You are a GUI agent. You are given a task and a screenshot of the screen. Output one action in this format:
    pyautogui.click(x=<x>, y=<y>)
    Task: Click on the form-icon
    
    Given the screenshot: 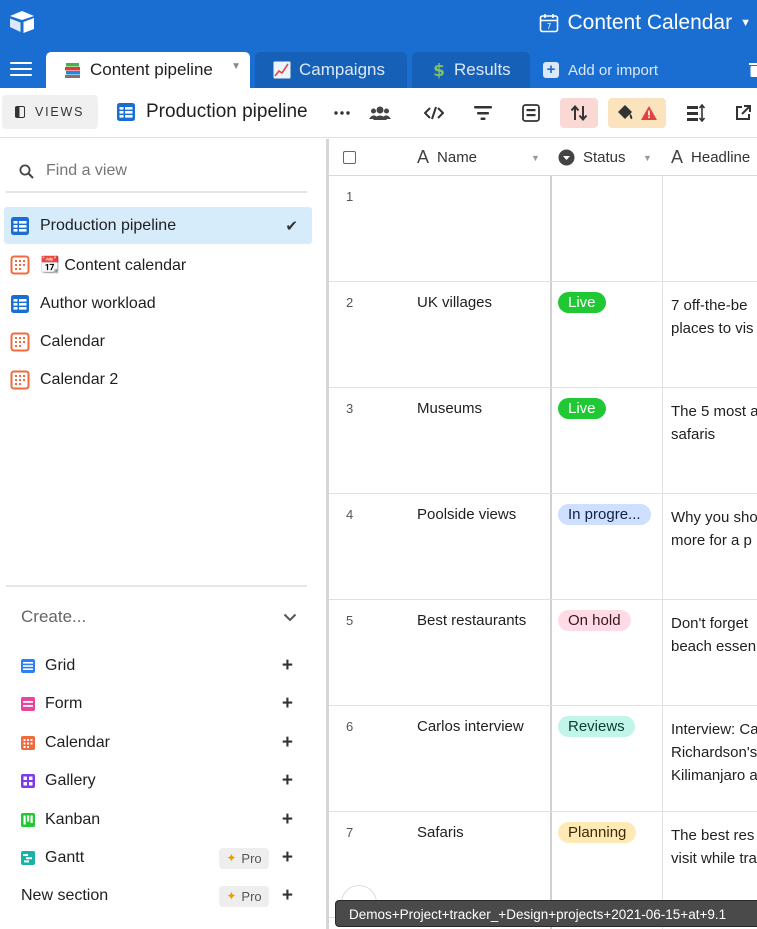 What is the action you would take?
    pyautogui.click(x=28, y=704)
    